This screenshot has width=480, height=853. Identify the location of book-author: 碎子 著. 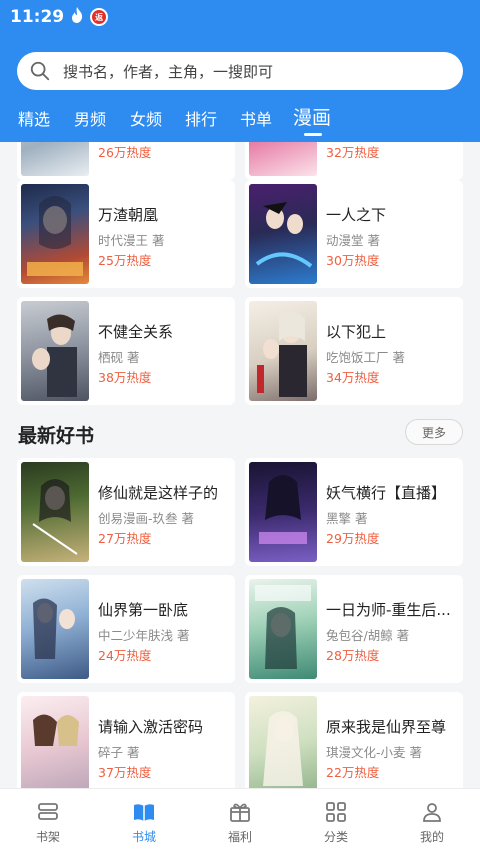
(119, 752).